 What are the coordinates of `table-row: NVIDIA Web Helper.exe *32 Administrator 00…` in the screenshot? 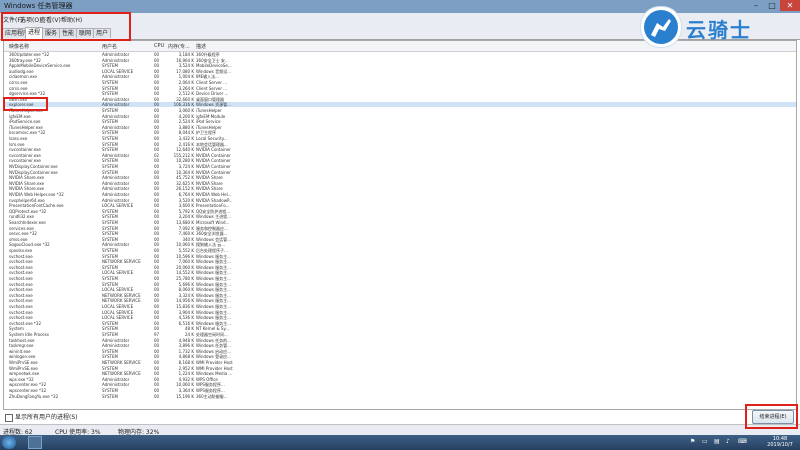 It's located at (400, 194).